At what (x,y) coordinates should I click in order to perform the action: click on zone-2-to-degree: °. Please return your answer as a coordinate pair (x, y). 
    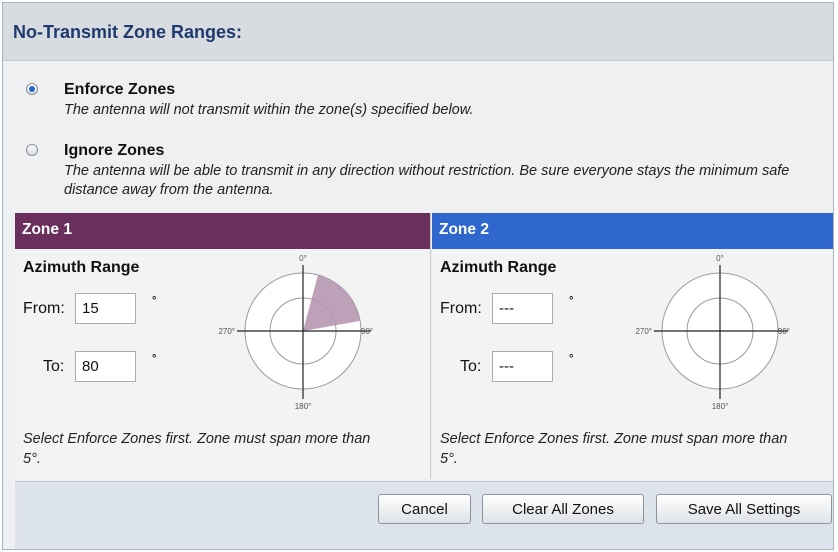
    Looking at the image, I should click on (571, 359).